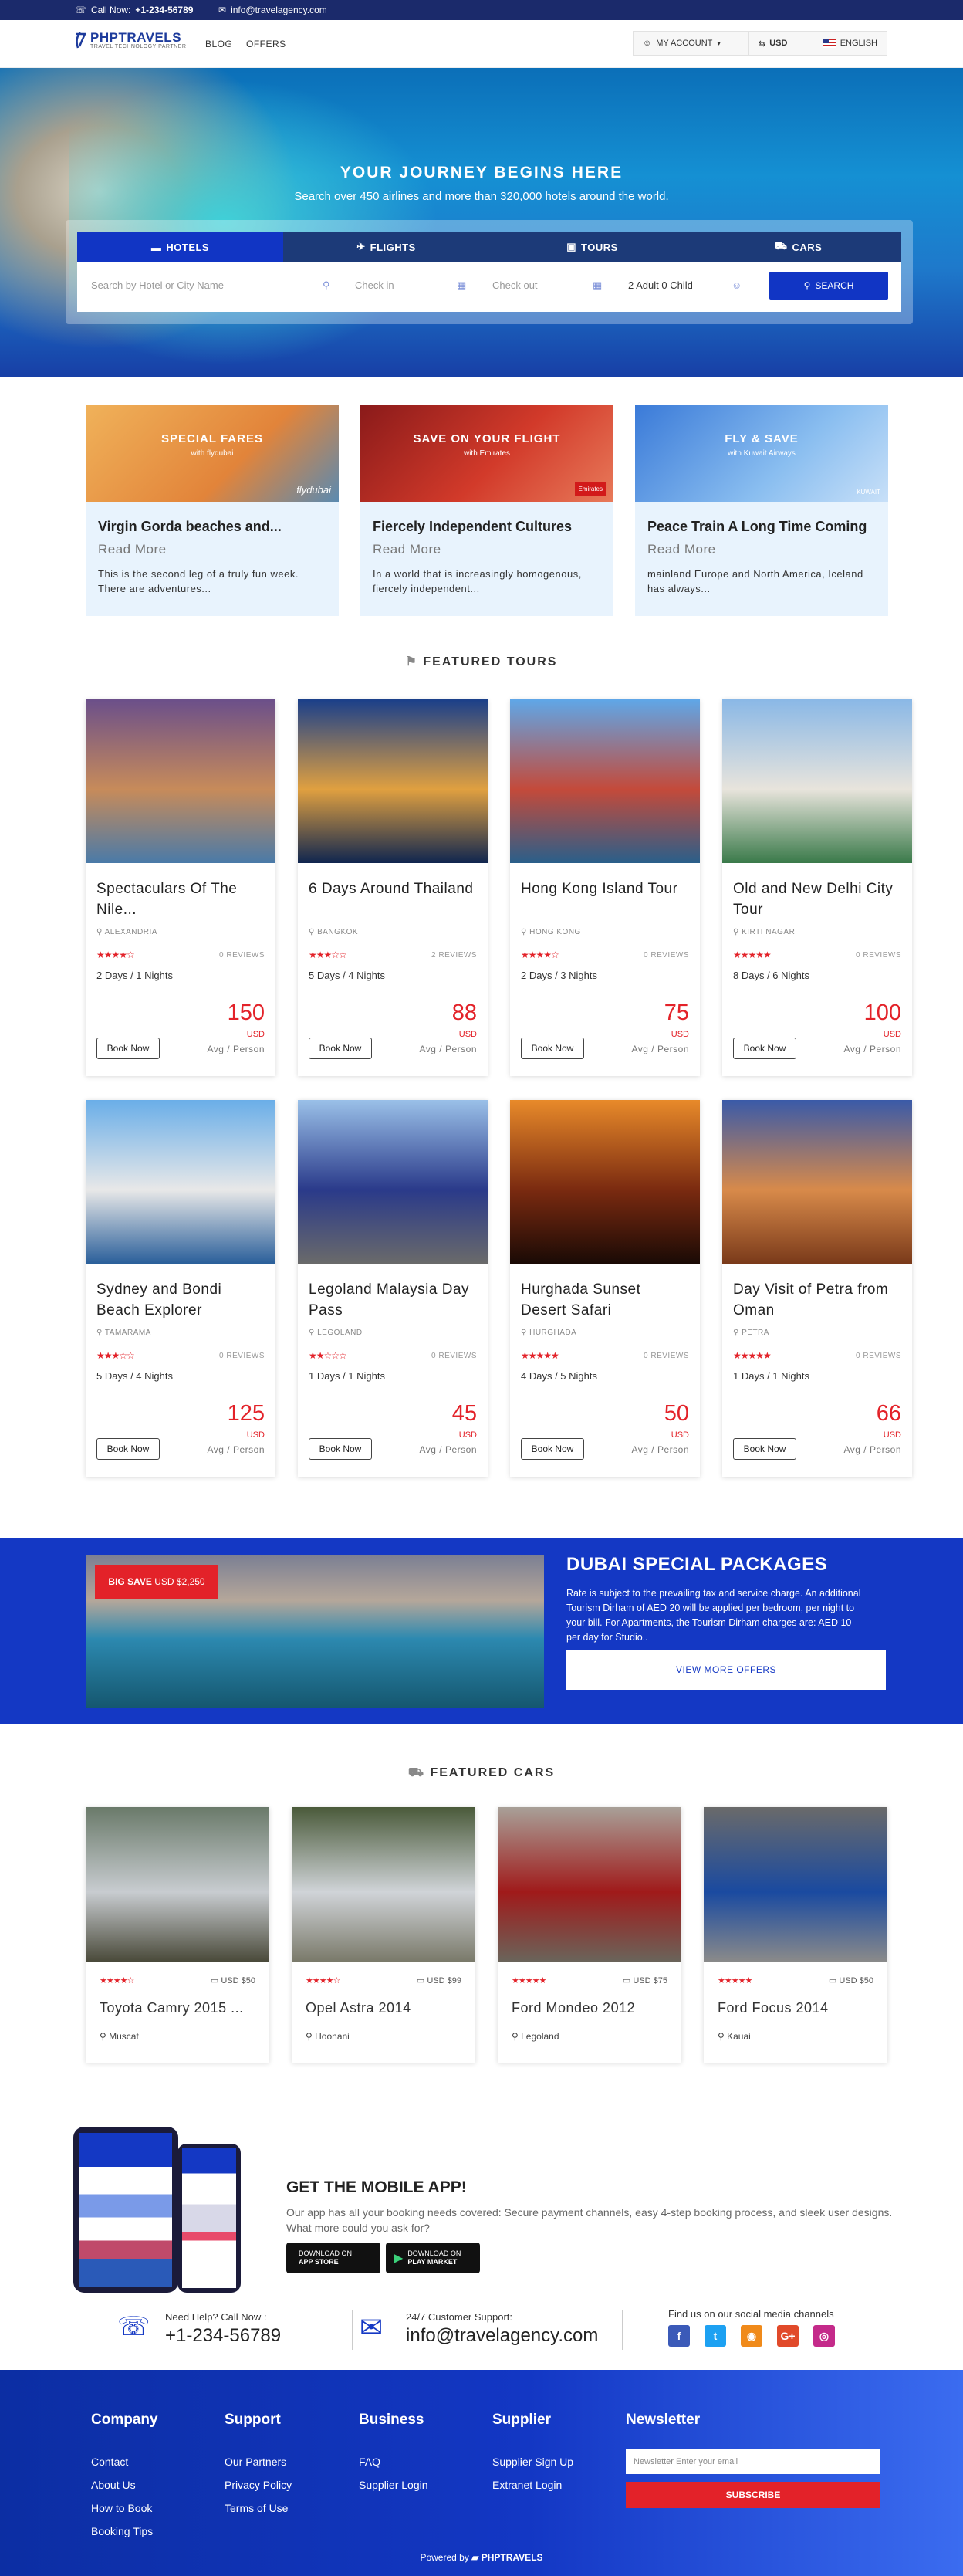  What do you see at coordinates (212, 453) in the screenshot?
I see `offer-image: SPECIAL FARES with flydubai flydubai` at bounding box center [212, 453].